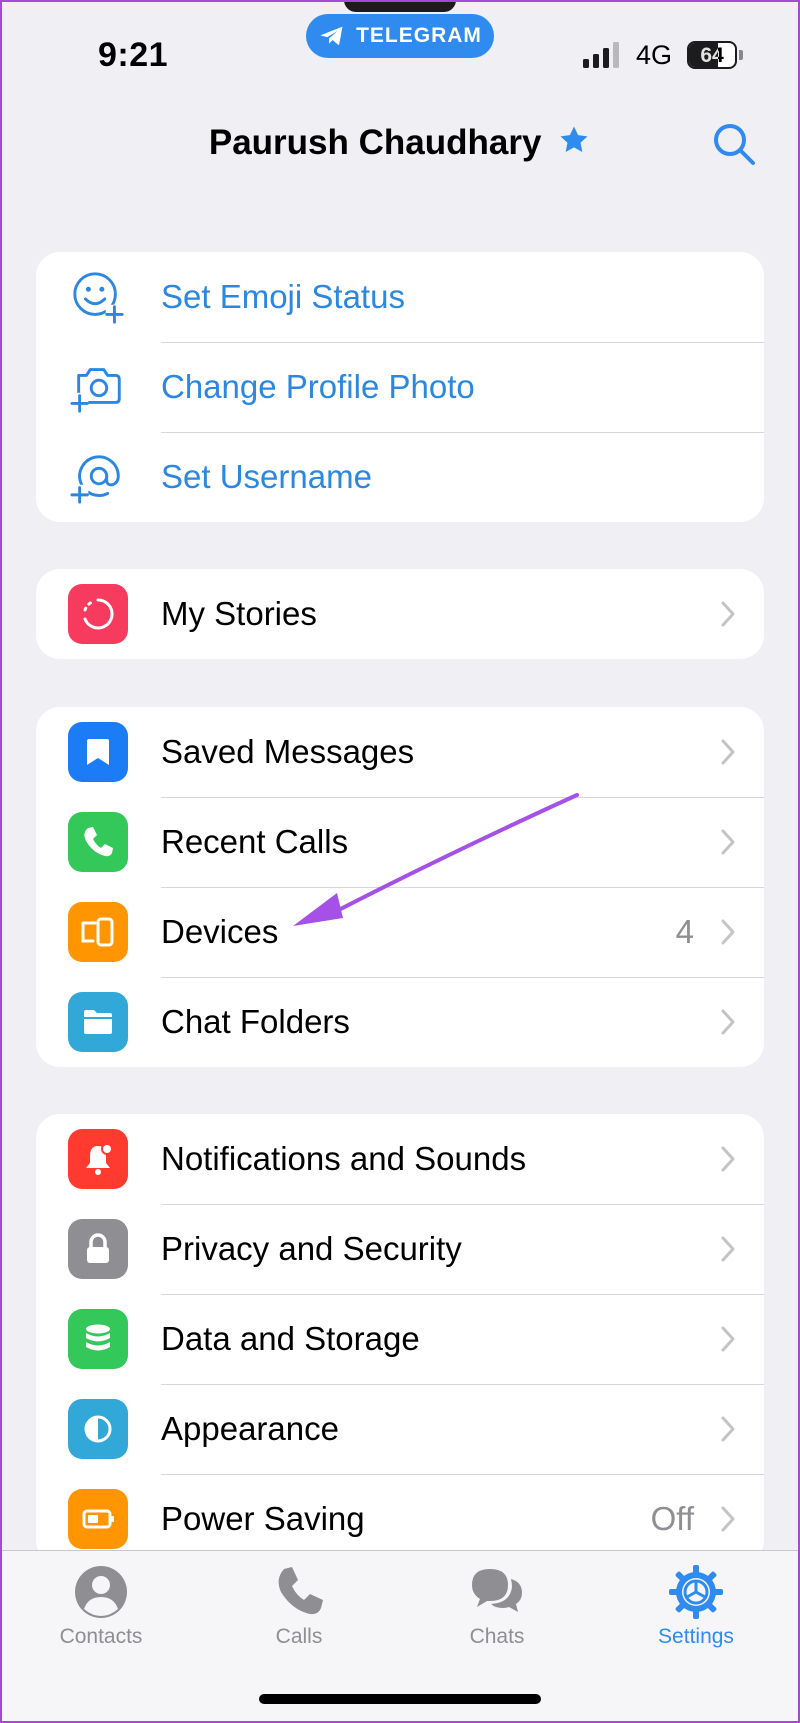 The image size is (800, 1723). What do you see at coordinates (133, 55) in the screenshot?
I see `status-time: 9:21` at bounding box center [133, 55].